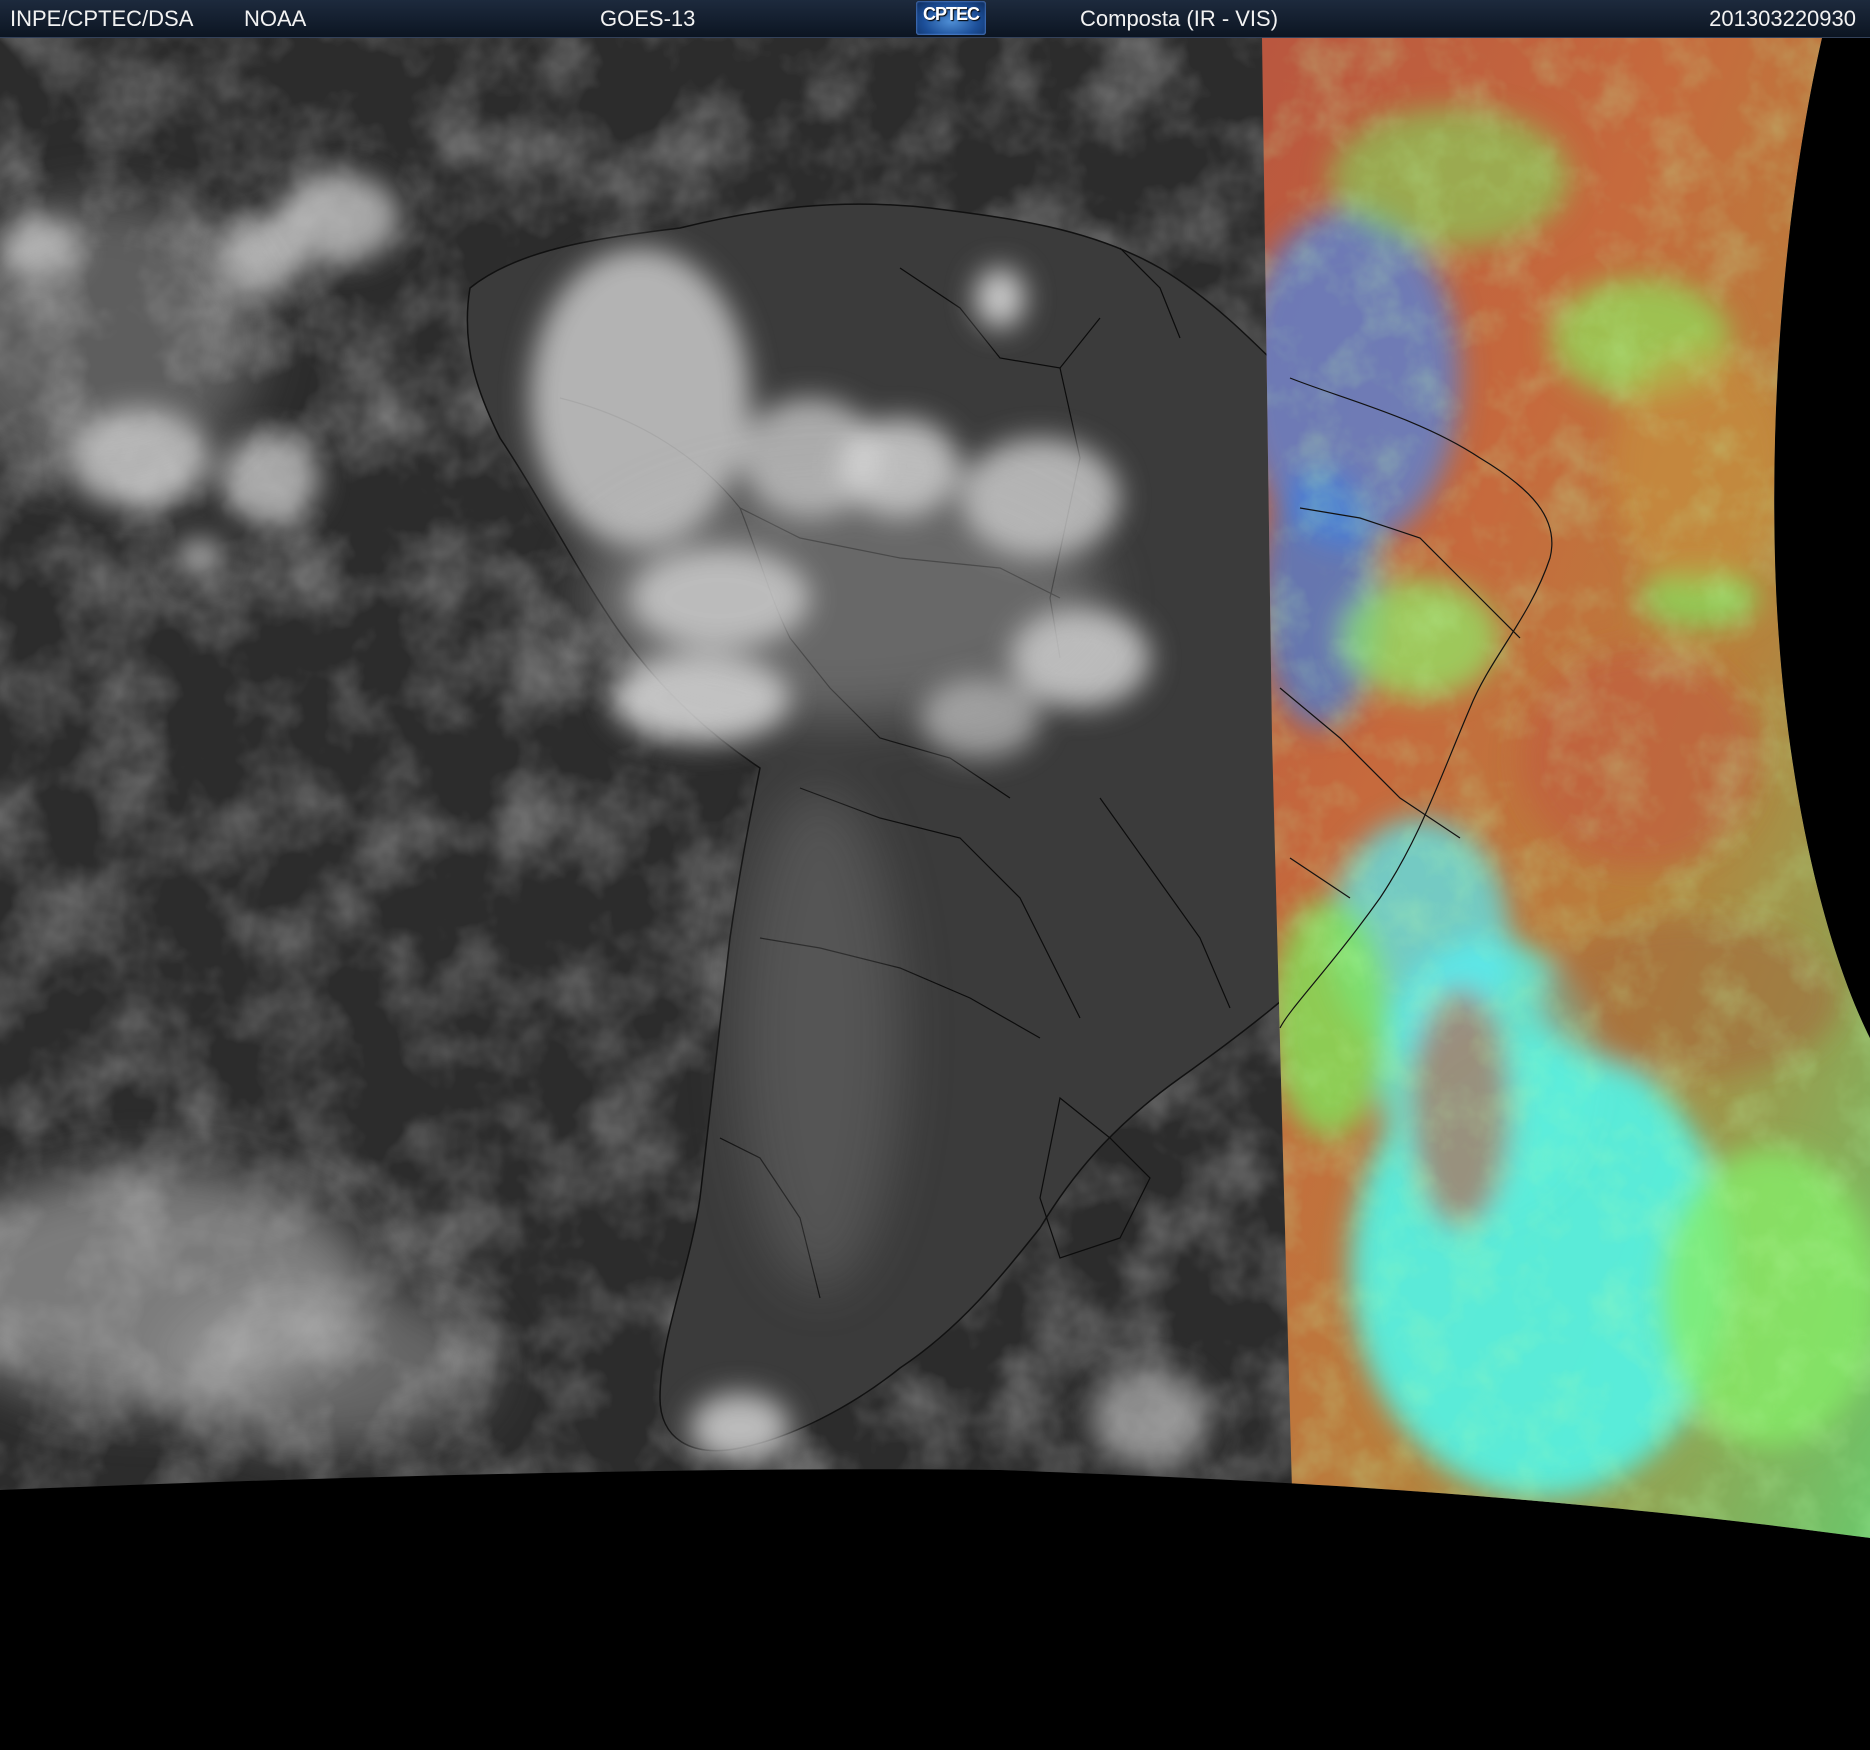 The image size is (1870, 1750). I want to click on timestamp-label: 201303220930, so click(1782, 18).